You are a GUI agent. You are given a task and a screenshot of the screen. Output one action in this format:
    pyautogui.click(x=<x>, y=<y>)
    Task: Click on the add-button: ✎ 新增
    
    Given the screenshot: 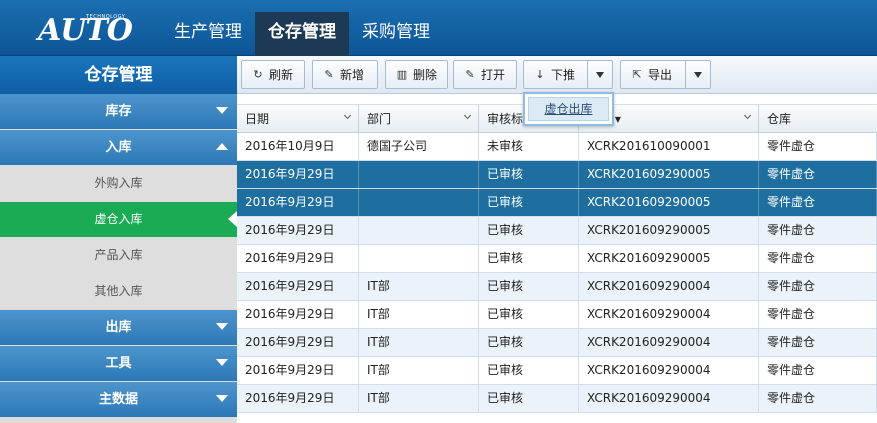 What is the action you would take?
    pyautogui.click(x=345, y=74)
    